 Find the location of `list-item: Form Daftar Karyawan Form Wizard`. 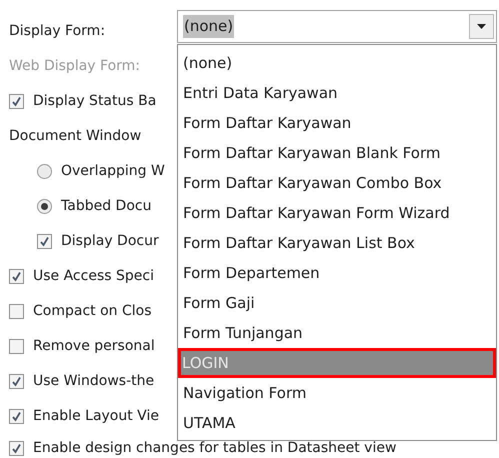

list-item: Form Daftar Karyawan Form Wizard is located at coordinates (337, 213).